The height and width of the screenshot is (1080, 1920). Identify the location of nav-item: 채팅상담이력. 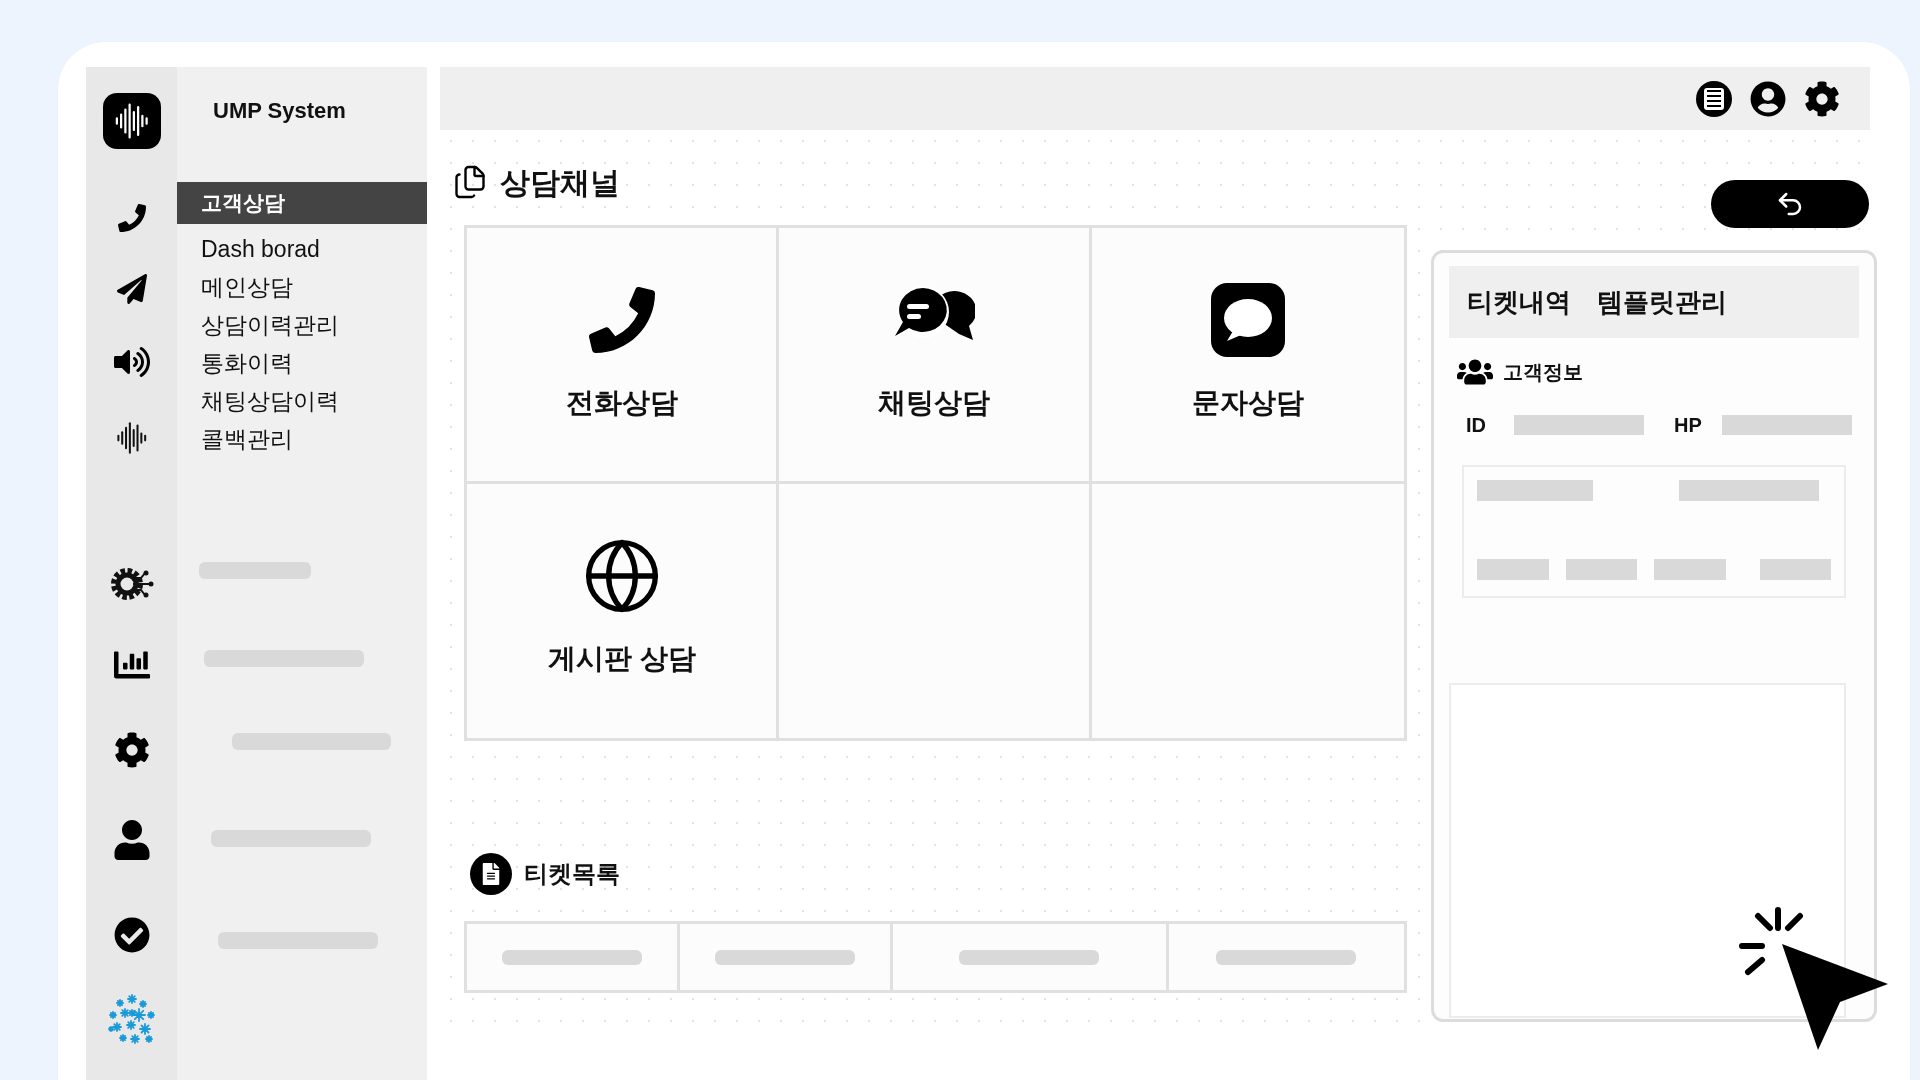
(302, 401).